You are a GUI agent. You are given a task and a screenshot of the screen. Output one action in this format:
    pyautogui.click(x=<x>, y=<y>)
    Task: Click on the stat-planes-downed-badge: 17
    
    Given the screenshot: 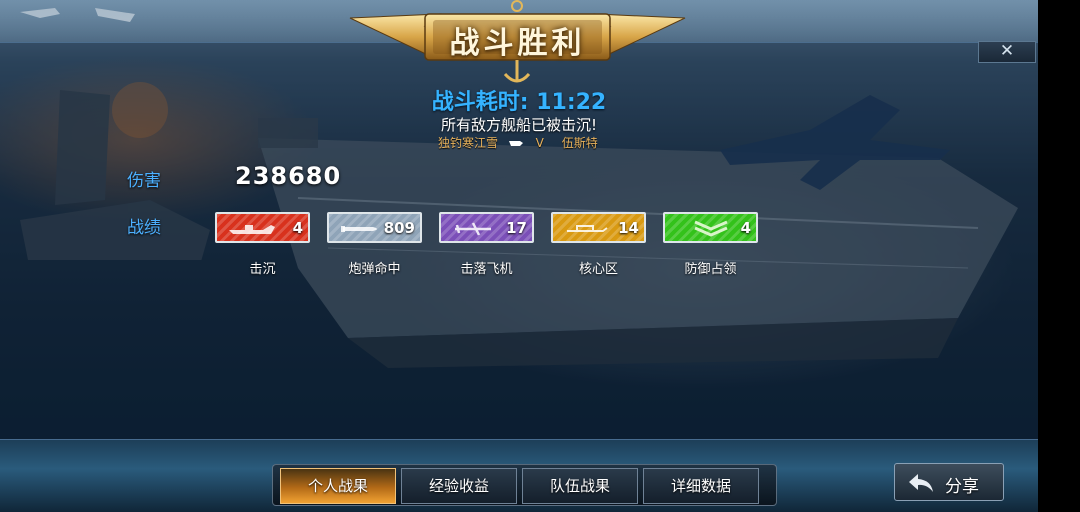 What is the action you would take?
    pyautogui.click(x=486, y=227)
    